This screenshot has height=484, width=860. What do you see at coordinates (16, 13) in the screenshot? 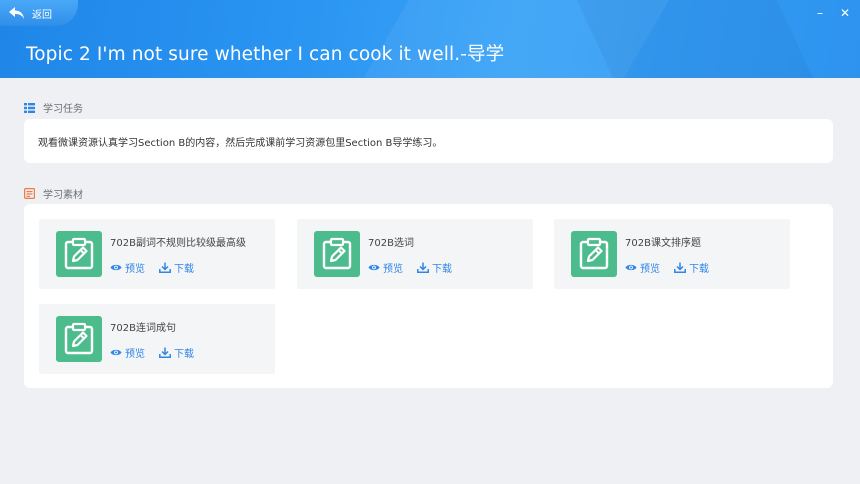
I see `back-arrow-icon` at bounding box center [16, 13].